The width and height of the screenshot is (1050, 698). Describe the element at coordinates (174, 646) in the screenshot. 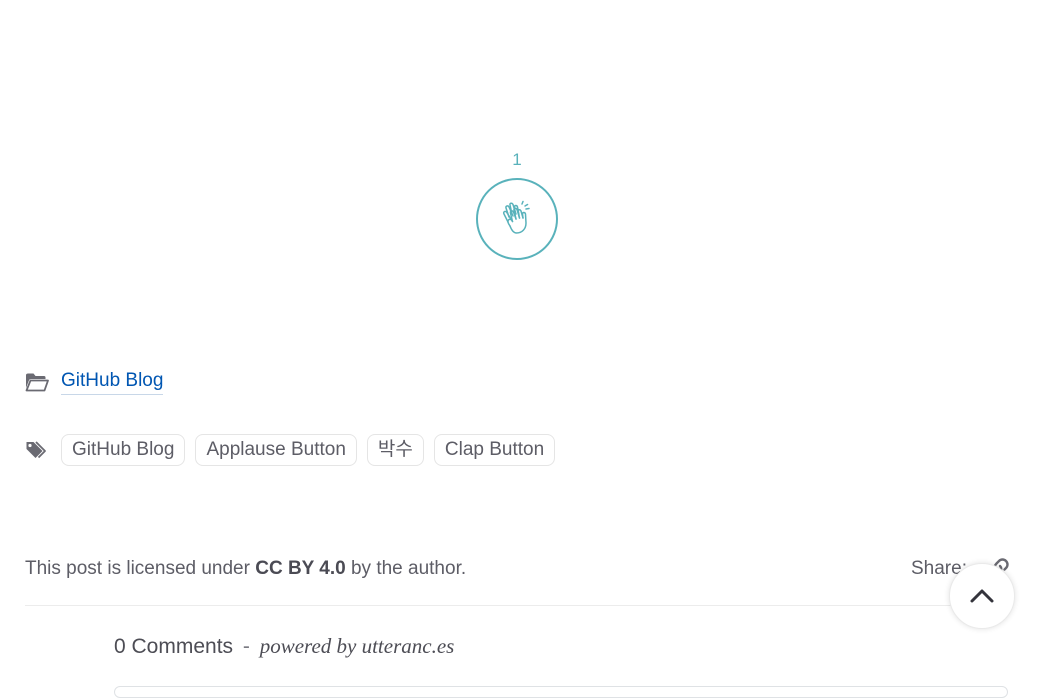

I see `comments-count: 0 Comments` at that location.